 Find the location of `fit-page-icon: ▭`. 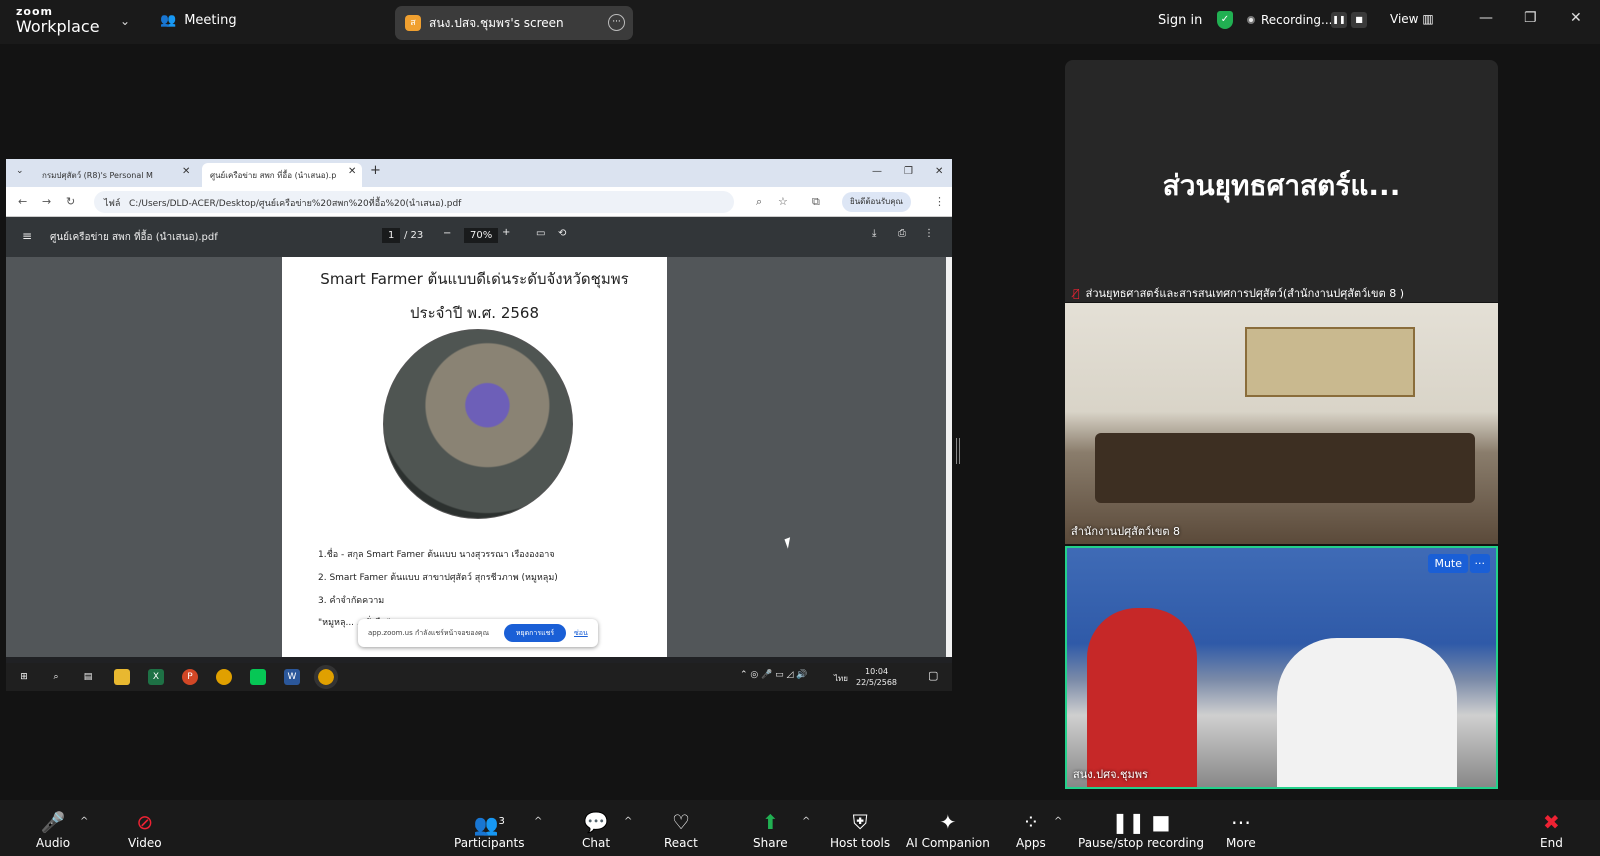

fit-page-icon: ▭ is located at coordinates (540, 233).